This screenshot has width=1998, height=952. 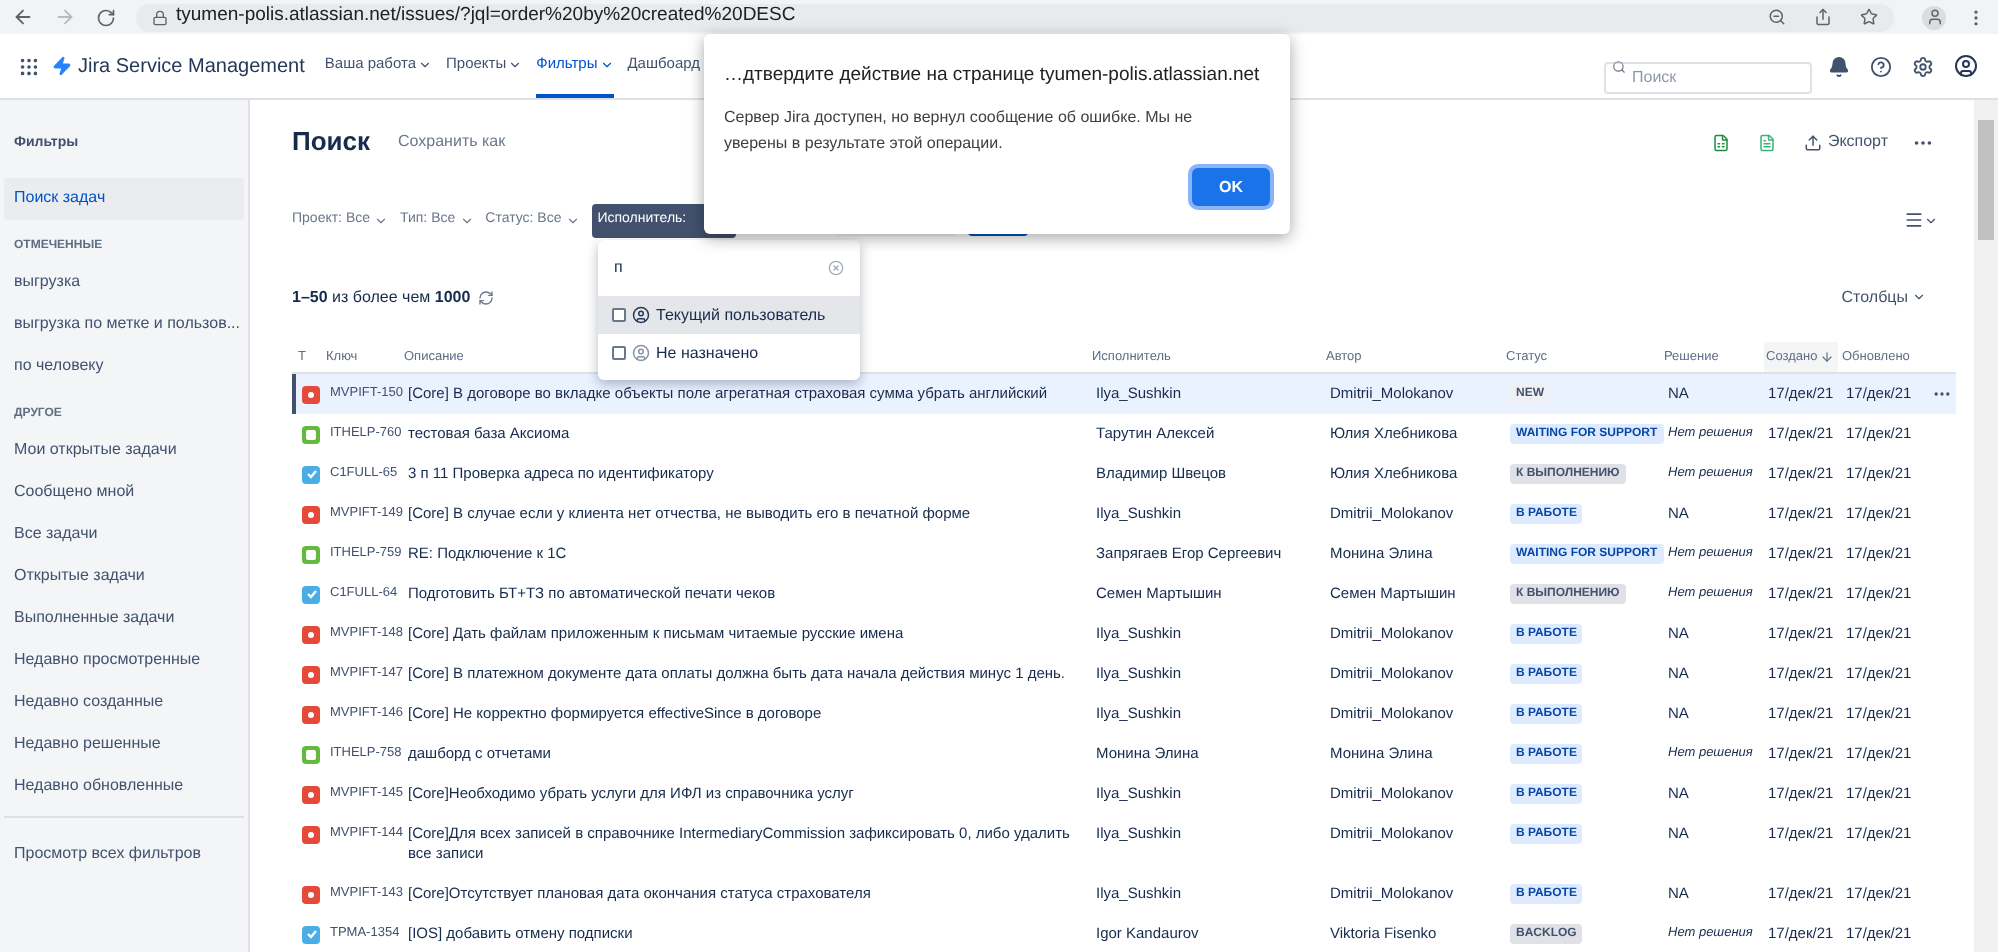 I want to click on product-name: Jira Service Management, so click(x=191, y=66).